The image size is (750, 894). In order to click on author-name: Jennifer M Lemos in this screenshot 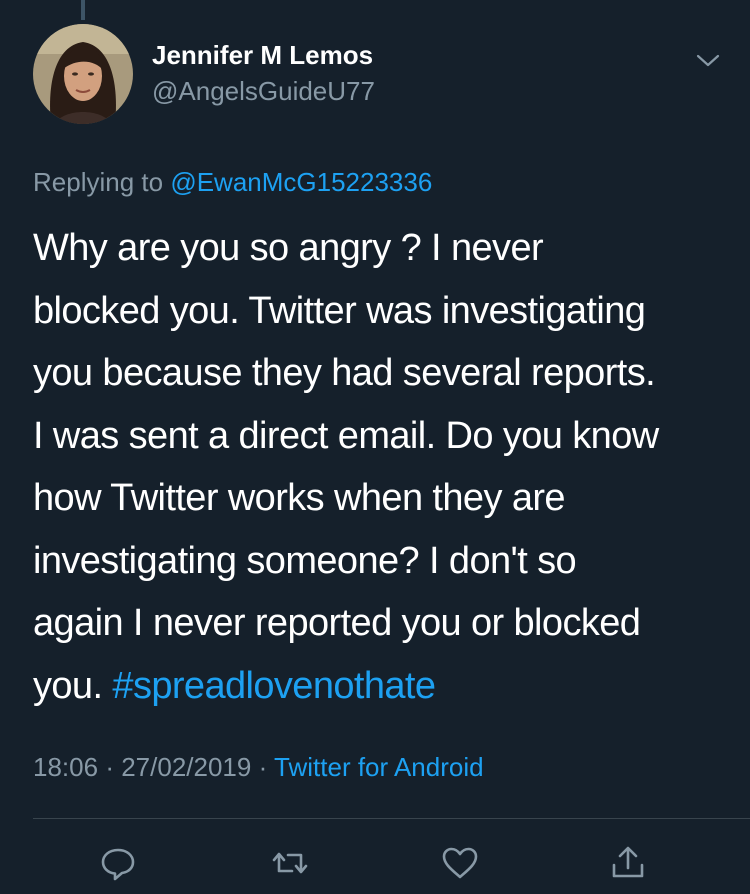, I will do `click(262, 55)`.